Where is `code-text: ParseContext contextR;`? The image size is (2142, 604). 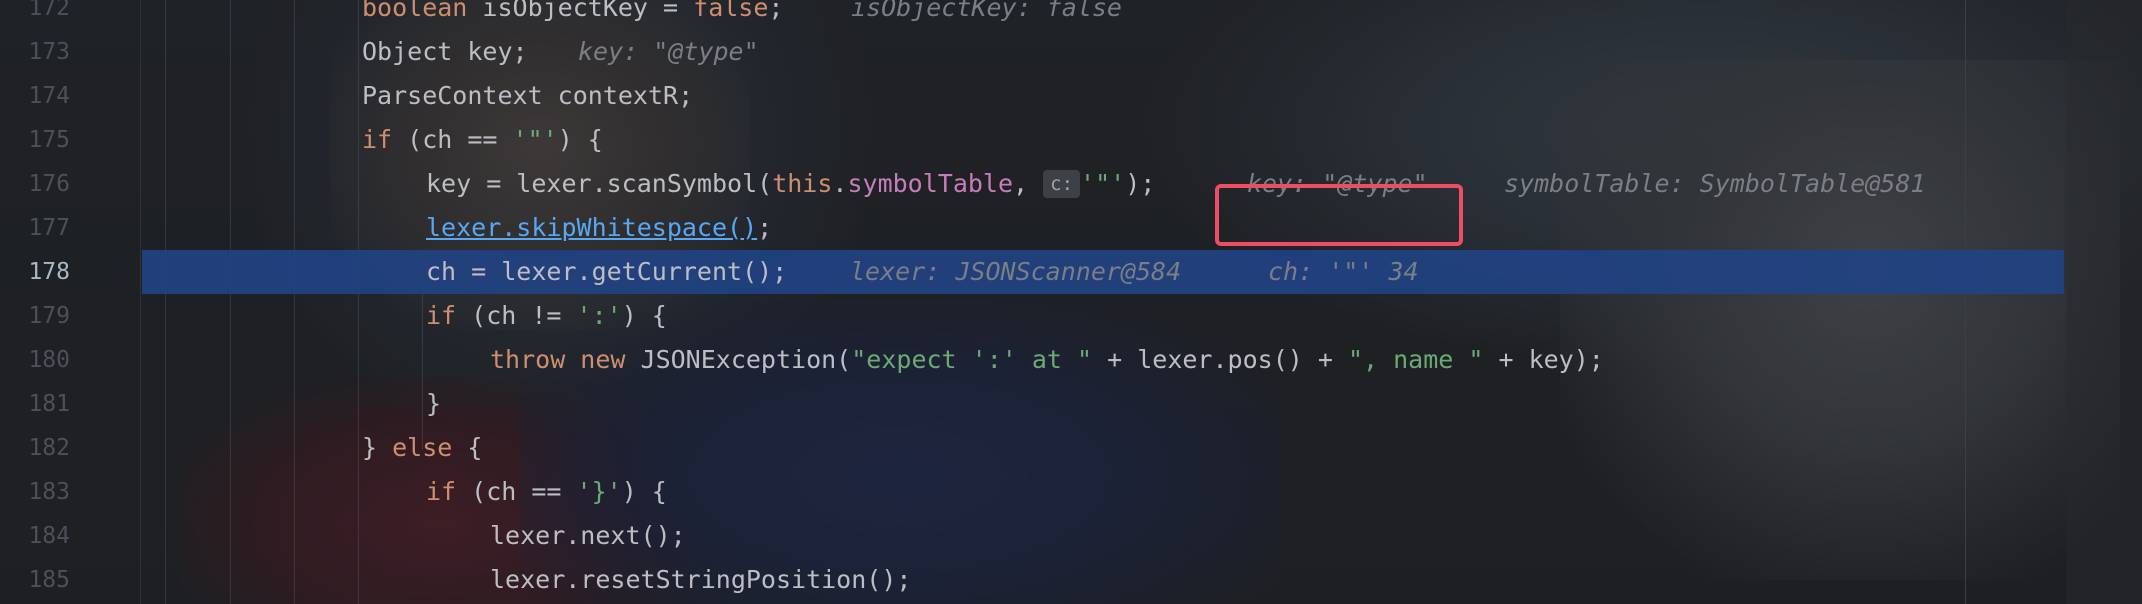 code-text: ParseContext contextR; is located at coordinates (527, 96).